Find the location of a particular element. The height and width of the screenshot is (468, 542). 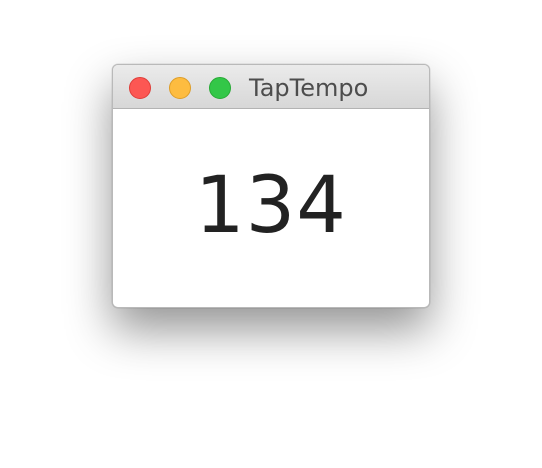

close-window-icon is located at coordinates (140, 88).